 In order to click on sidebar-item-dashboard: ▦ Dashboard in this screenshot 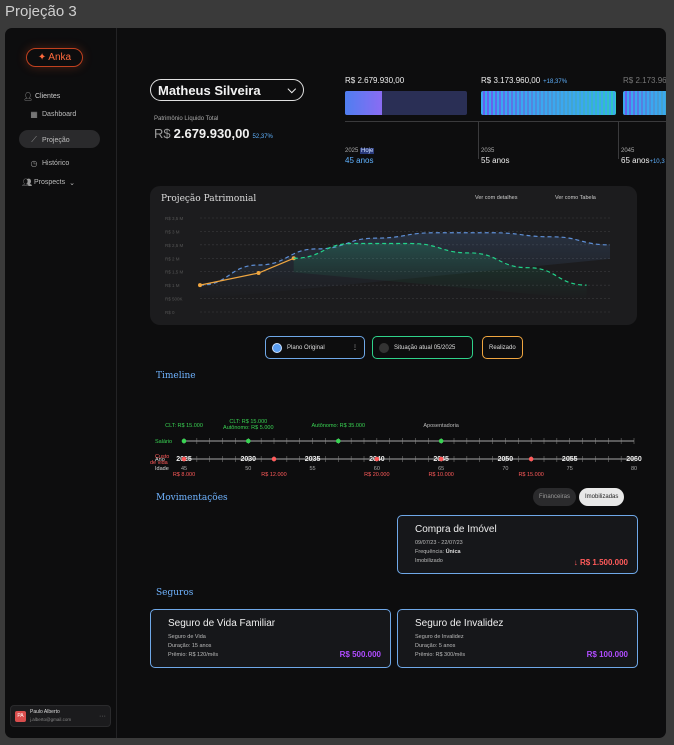, I will do `click(53, 114)`.